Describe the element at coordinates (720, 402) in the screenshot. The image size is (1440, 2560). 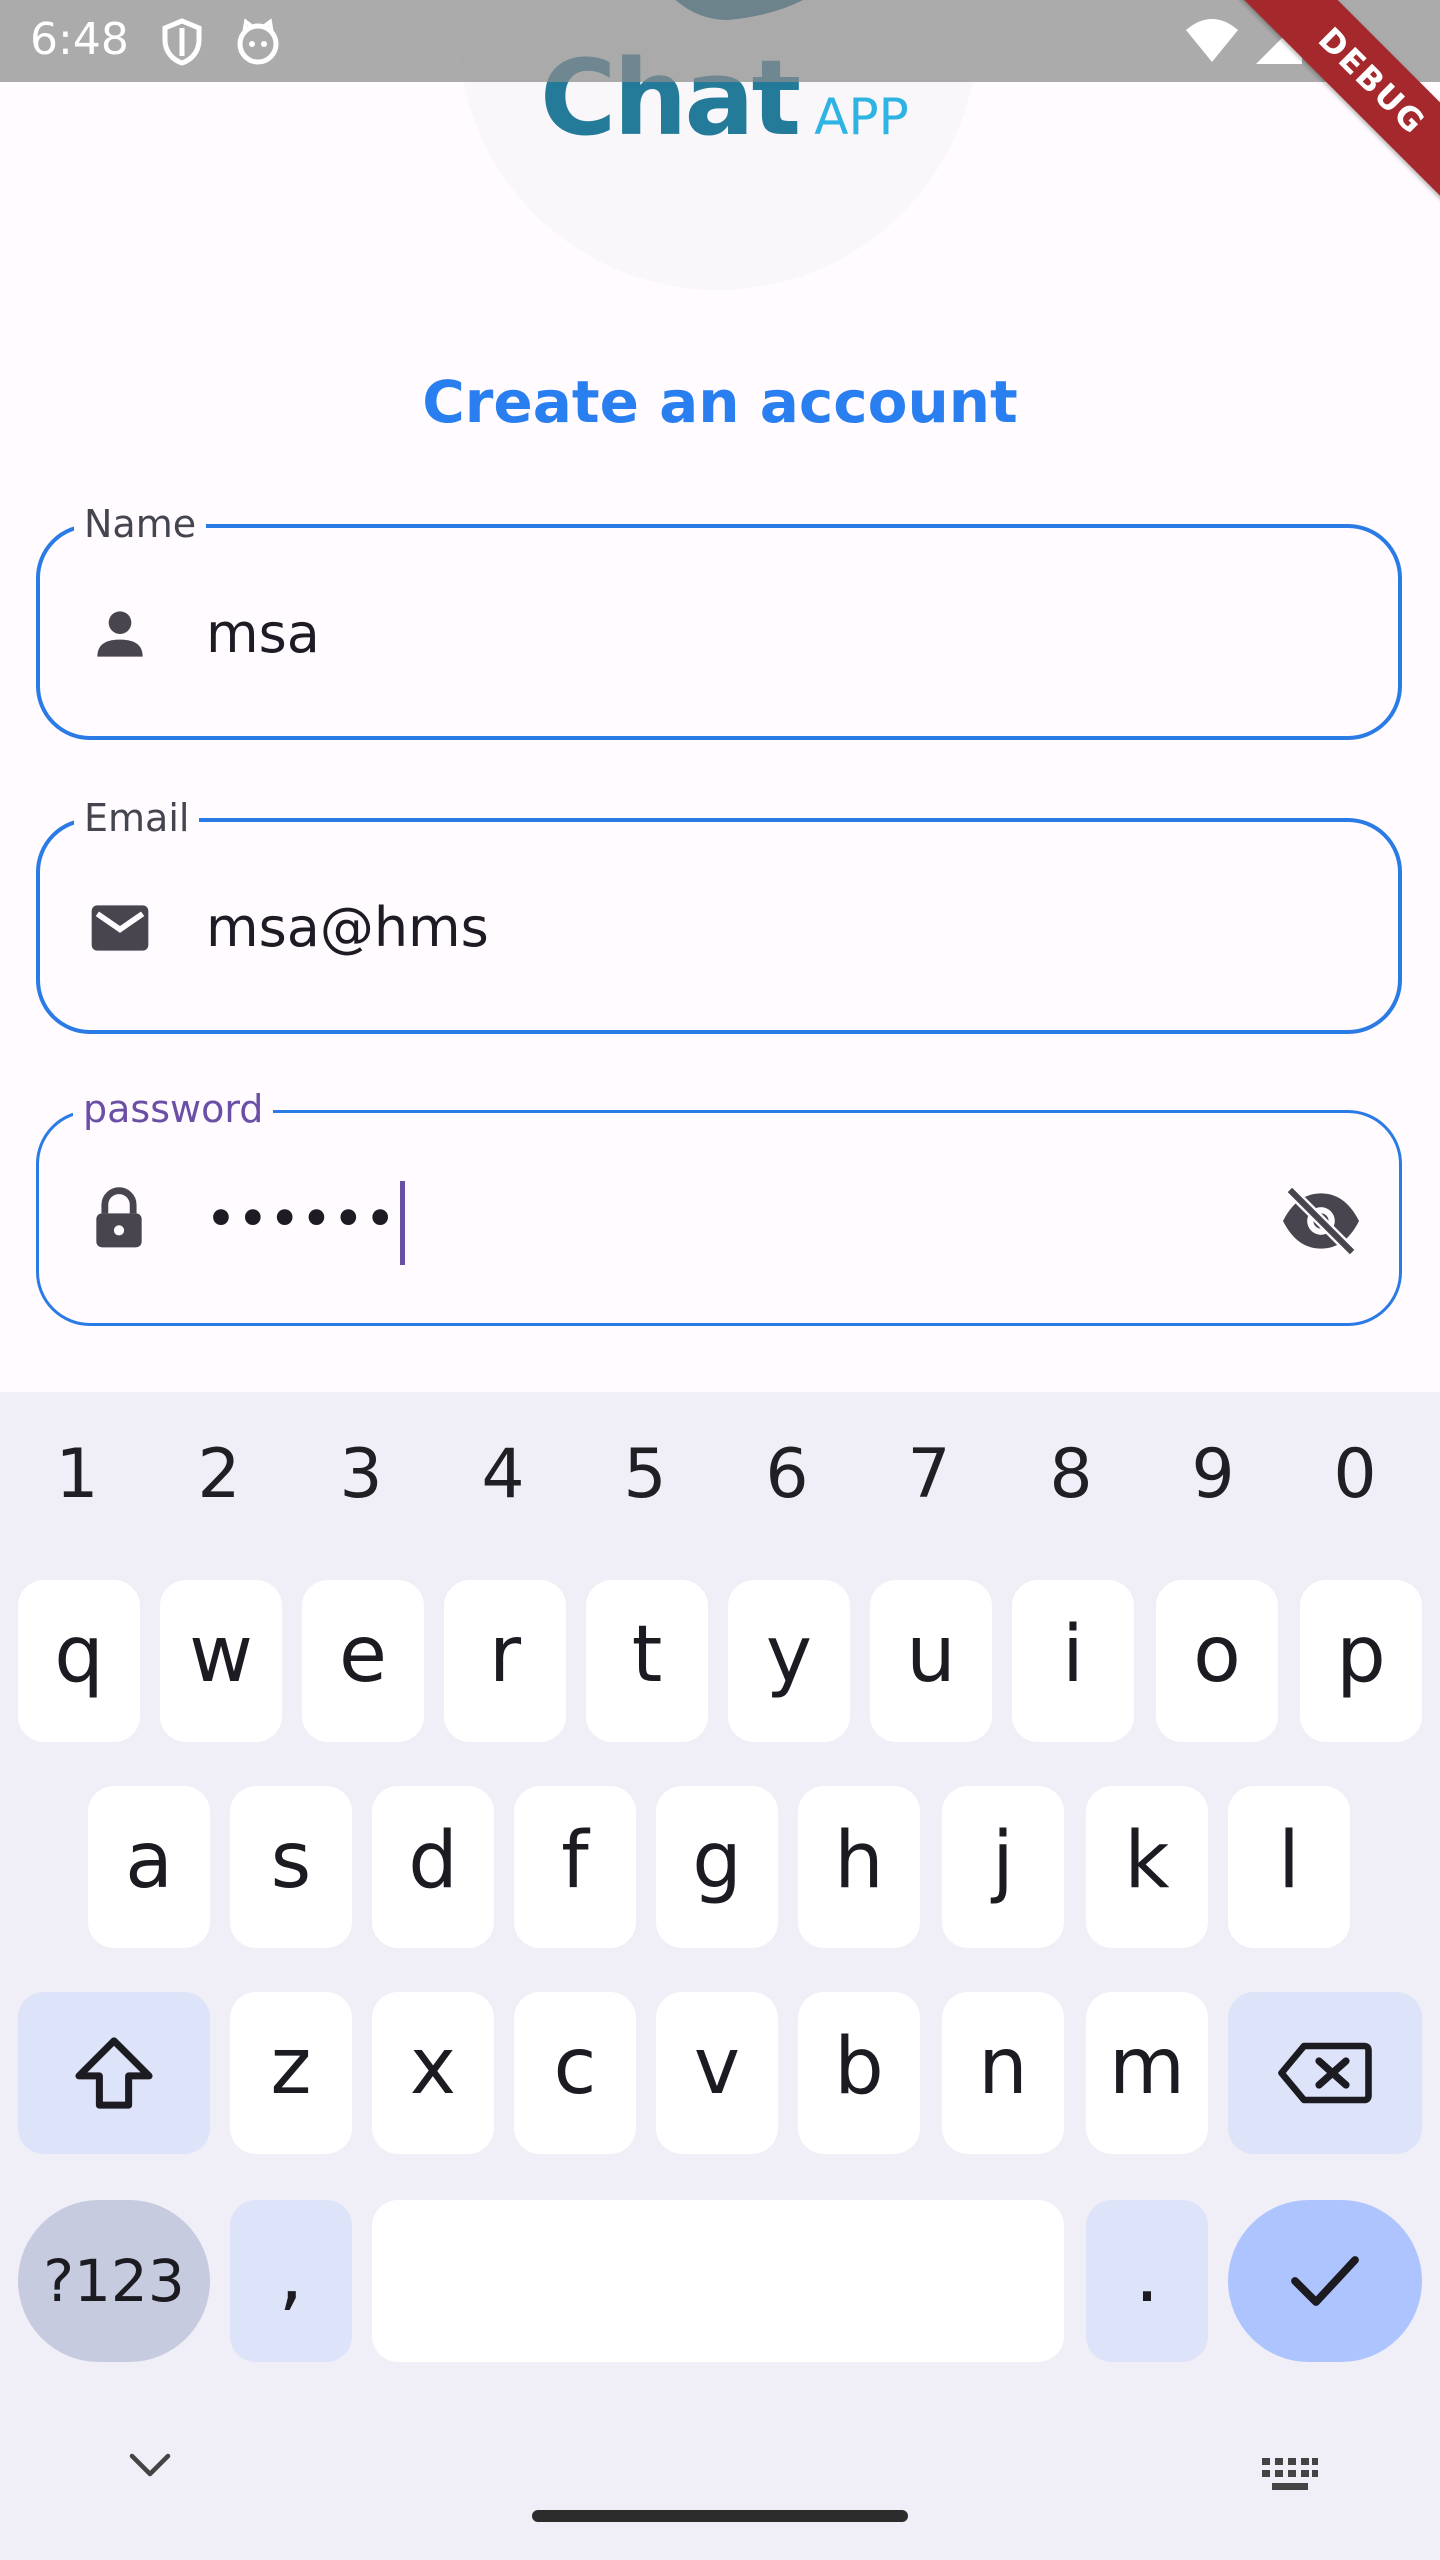
I see `page-title: Create an account` at that location.